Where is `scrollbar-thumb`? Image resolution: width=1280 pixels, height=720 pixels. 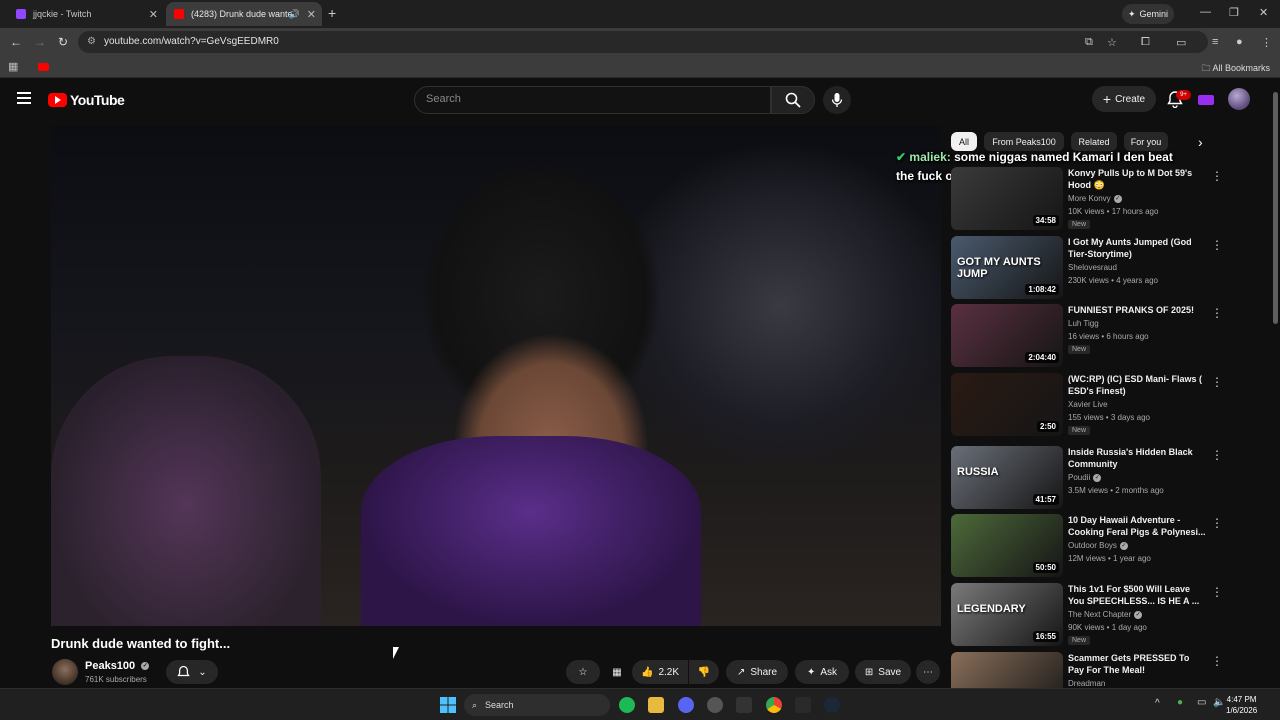 scrollbar-thumb is located at coordinates (1275, 208).